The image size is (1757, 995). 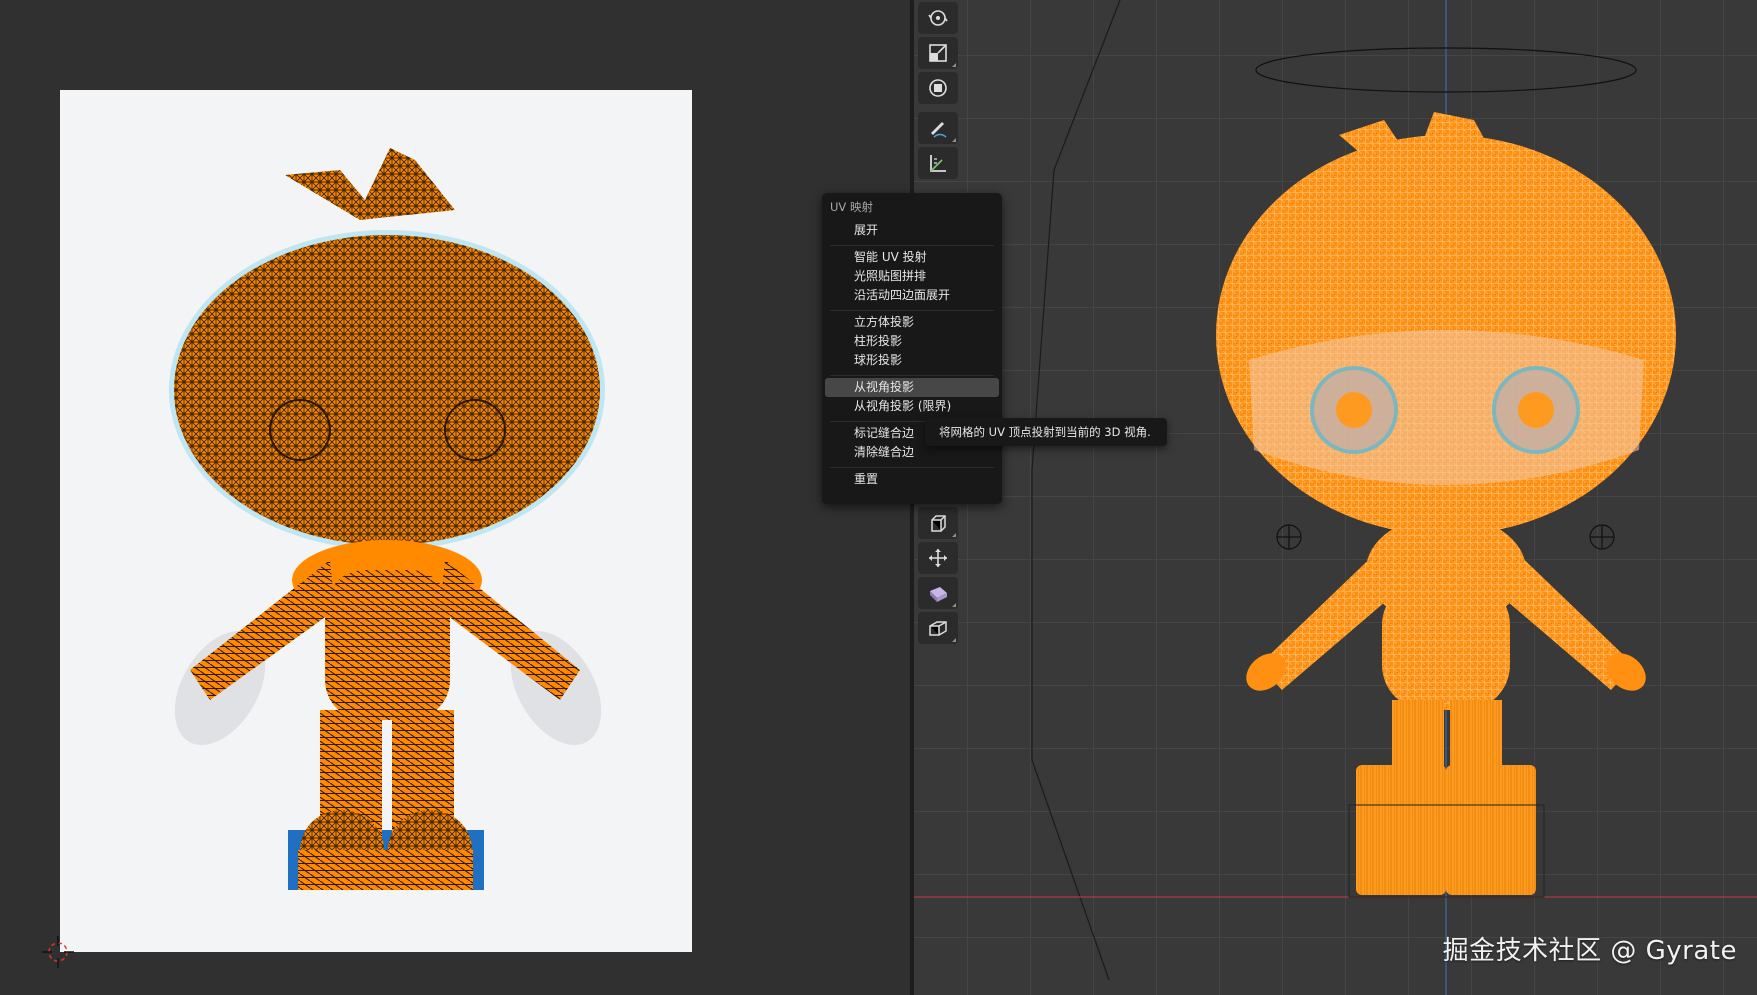 I want to click on extrude-tool-icon, so click(x=938, y=523).